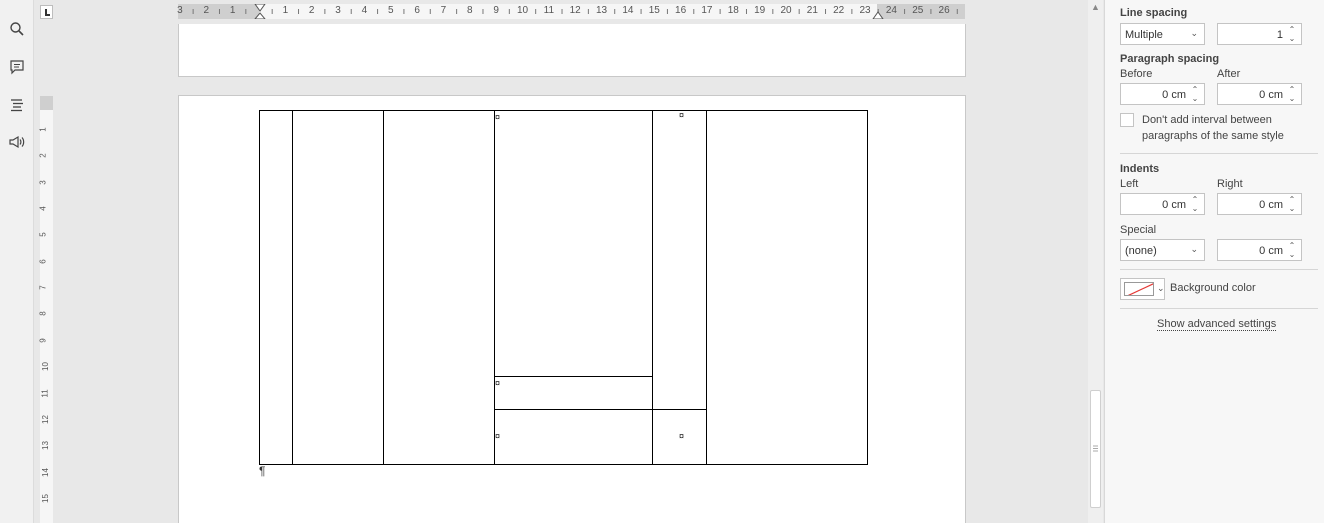  Describe the element at coordinates (812, 10) in the screenshot. I see `ruler-label: 21` at that location.